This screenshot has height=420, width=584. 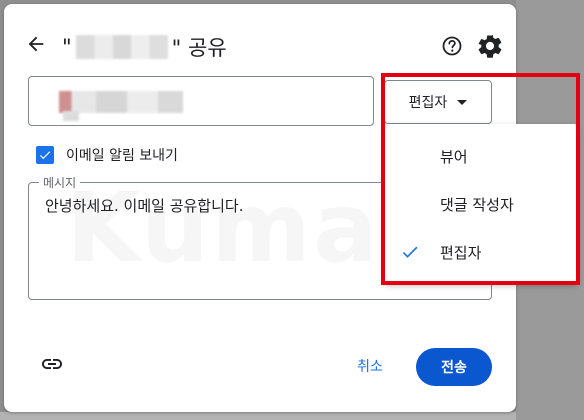 What do you see at coordinates (258, 416) in the screenshot?
I see `background-page-bottom` at bounding box center [258, 416].